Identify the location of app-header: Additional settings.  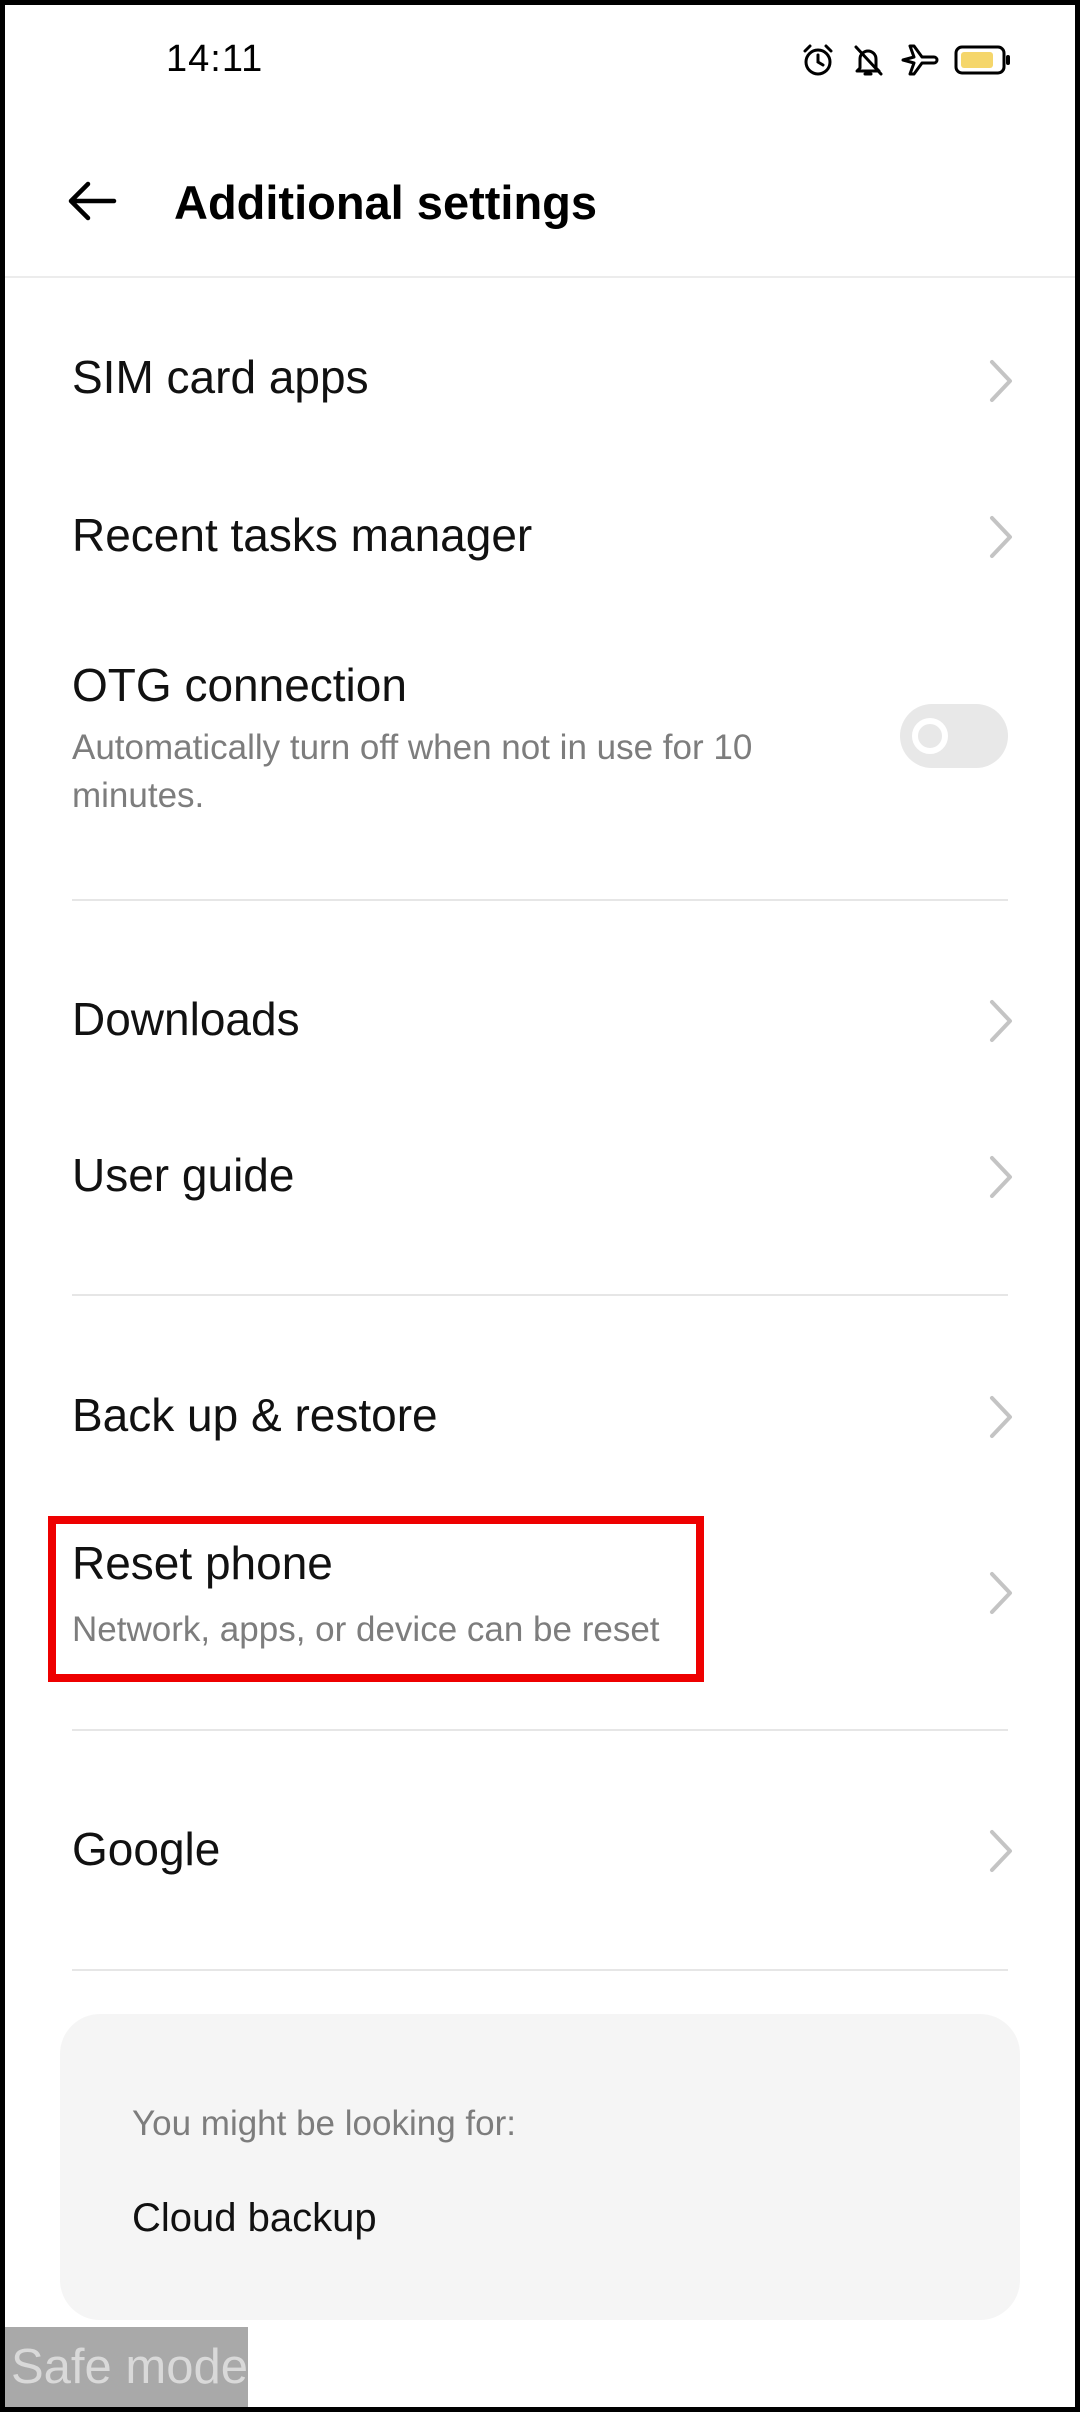
(540, 200).